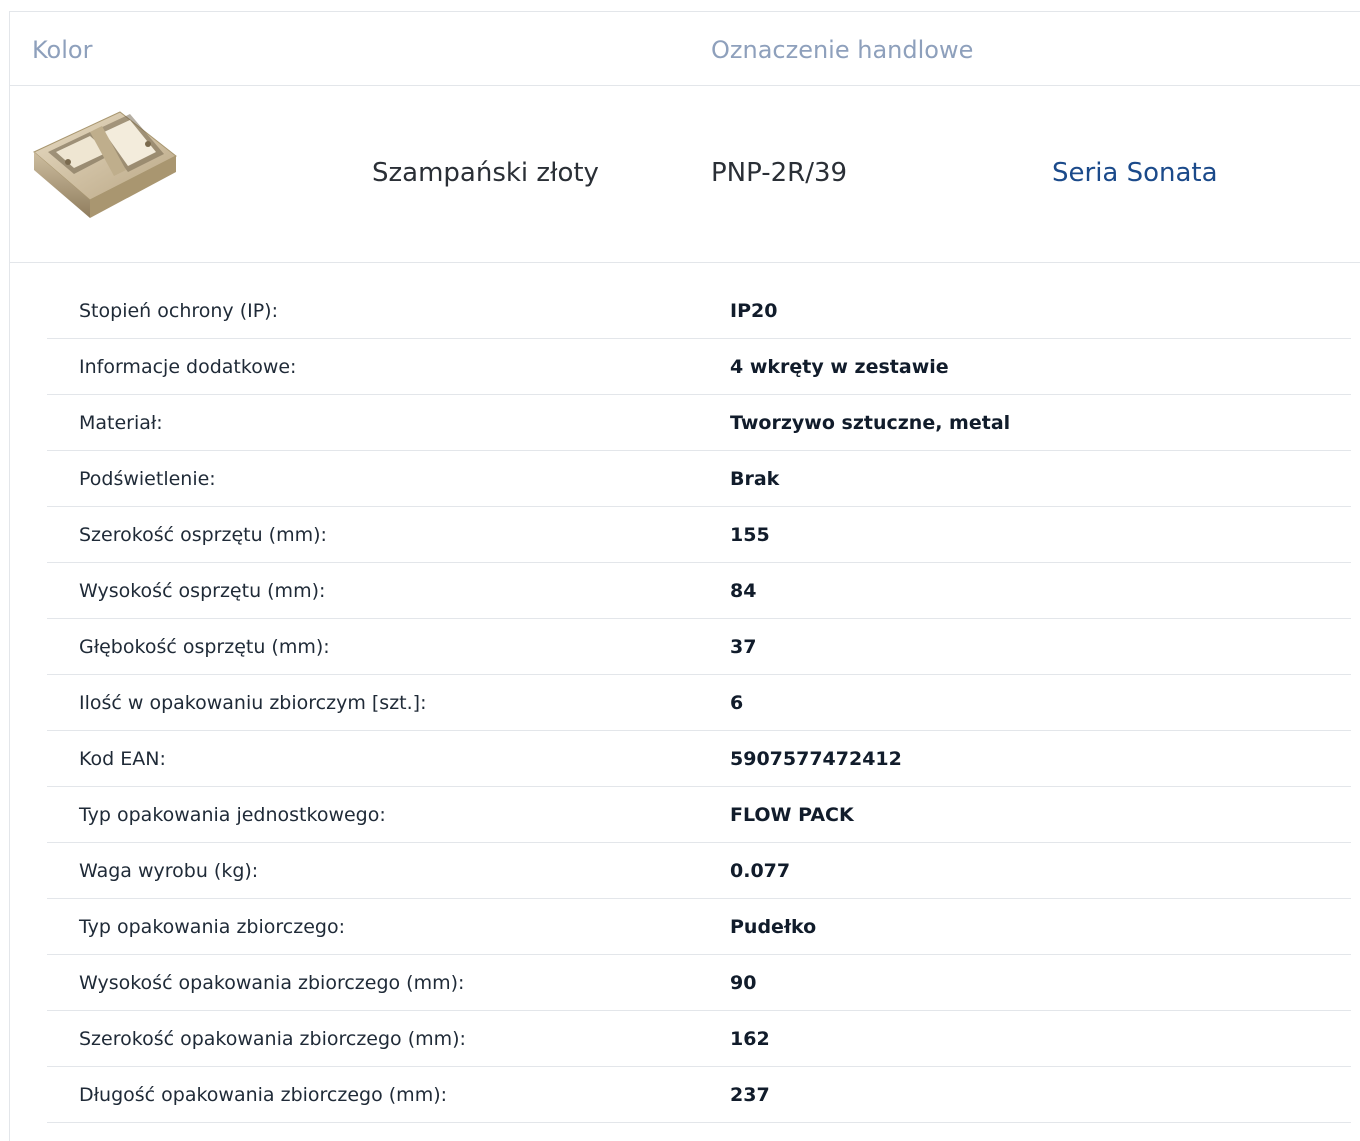  I want to click on spec-label: Szerokość opakowania zbiorczego (mm):, so click(272, 1039).